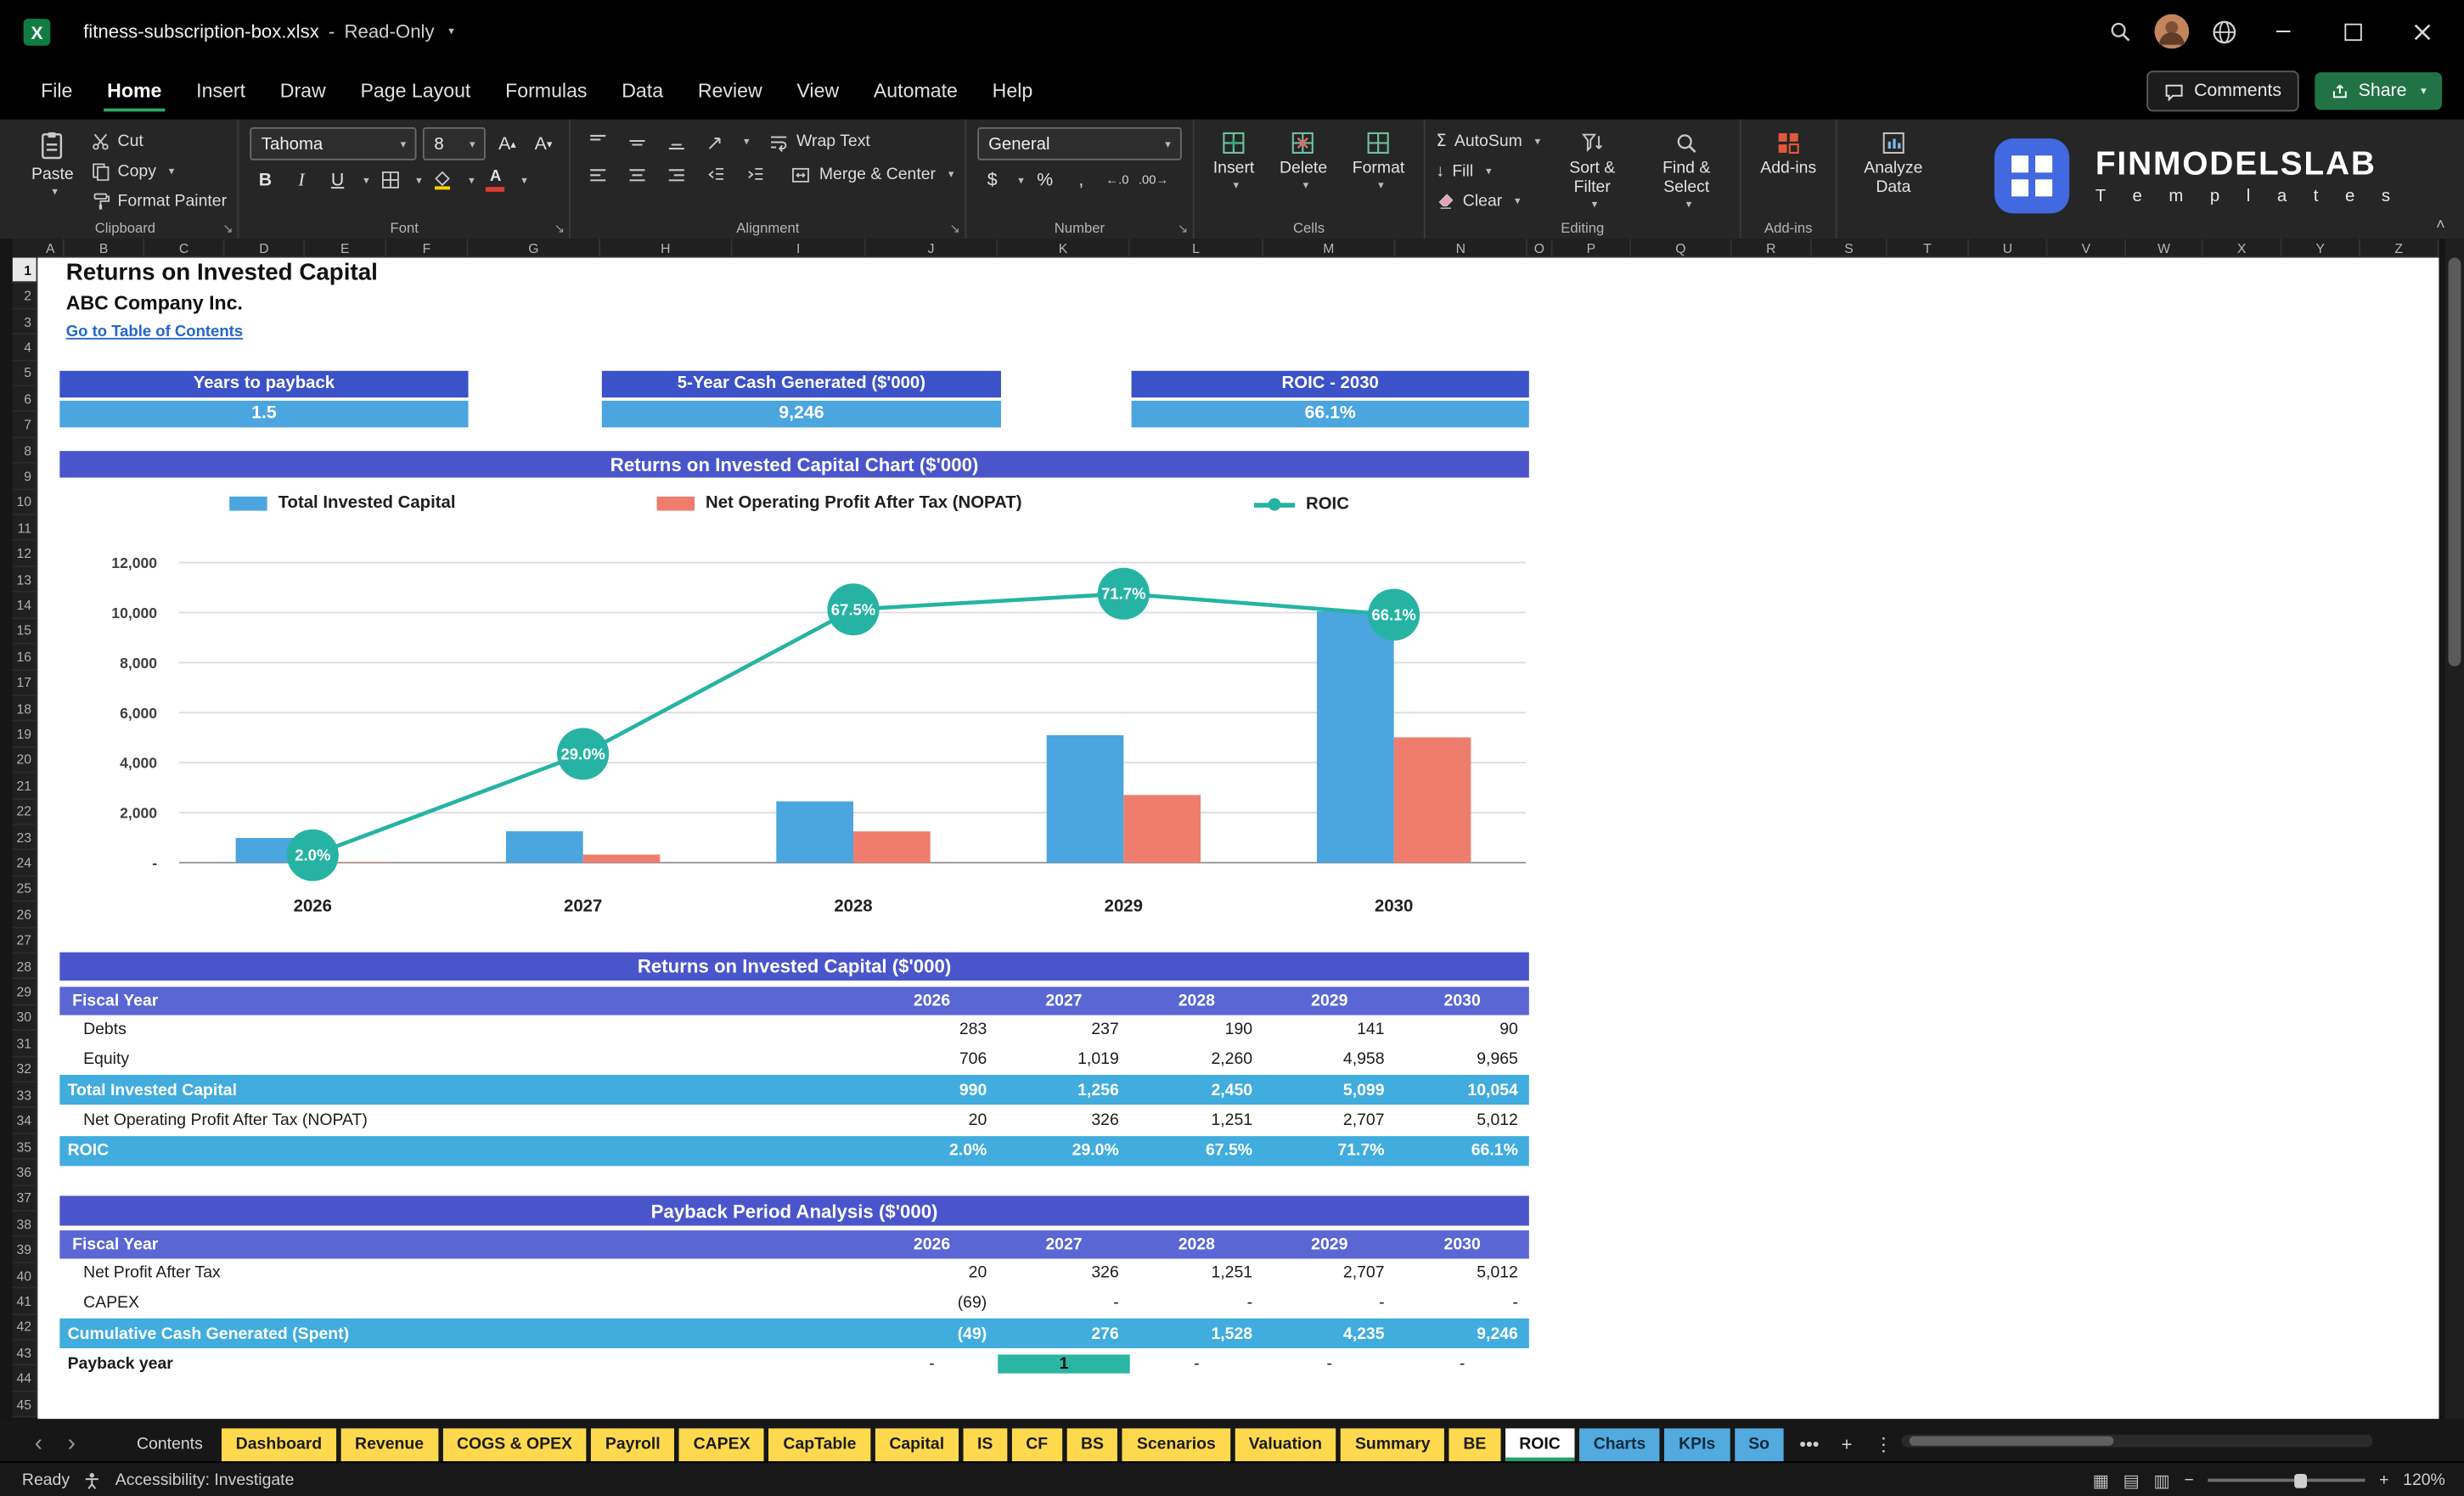 This screenshot has width=2464, height=1496. I want to click on menu-tab-insert: Insert, so click(221, 91).